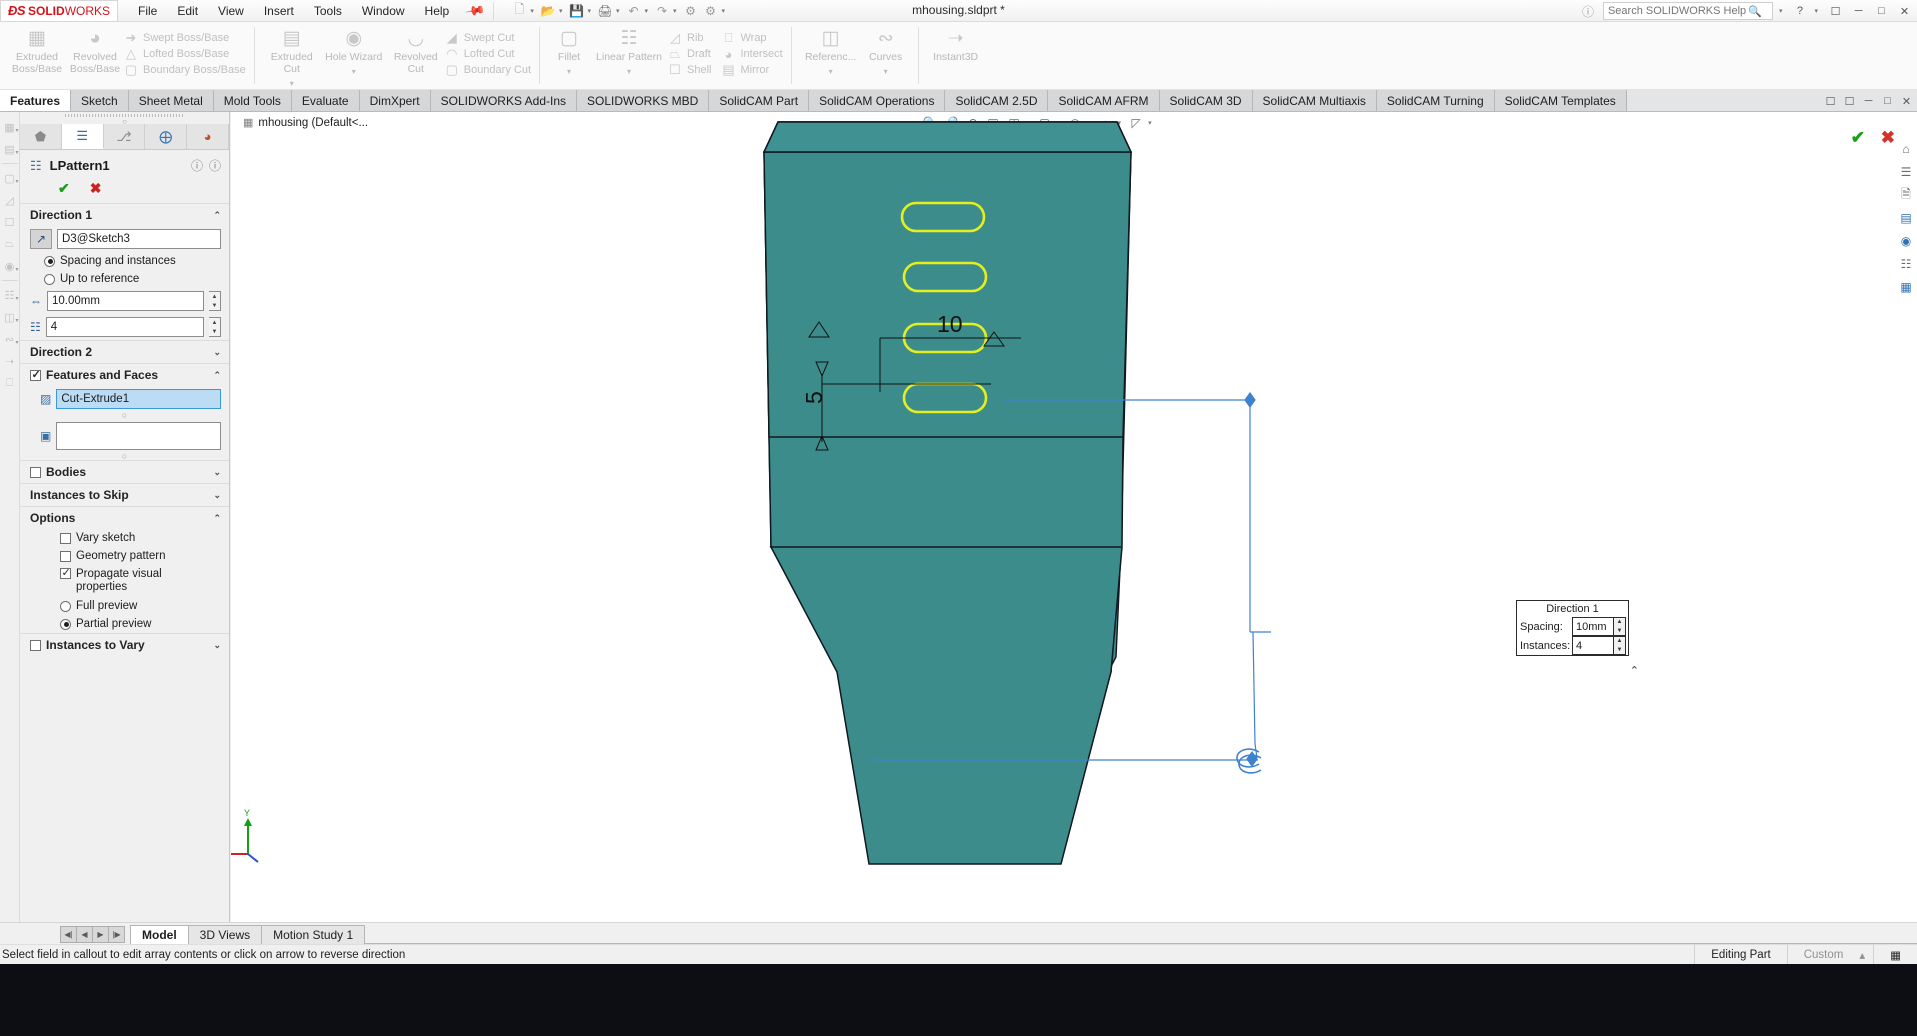  Describe the element at coordinates (1866, 955) in the screenshot. I see `status-caret-icon: ▴` at that location.